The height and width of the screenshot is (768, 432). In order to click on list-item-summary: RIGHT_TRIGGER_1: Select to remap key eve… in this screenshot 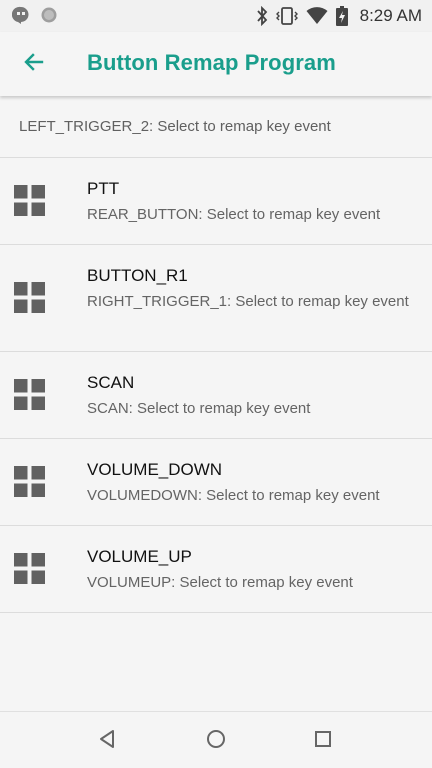, I will do `click(248, 301)`.